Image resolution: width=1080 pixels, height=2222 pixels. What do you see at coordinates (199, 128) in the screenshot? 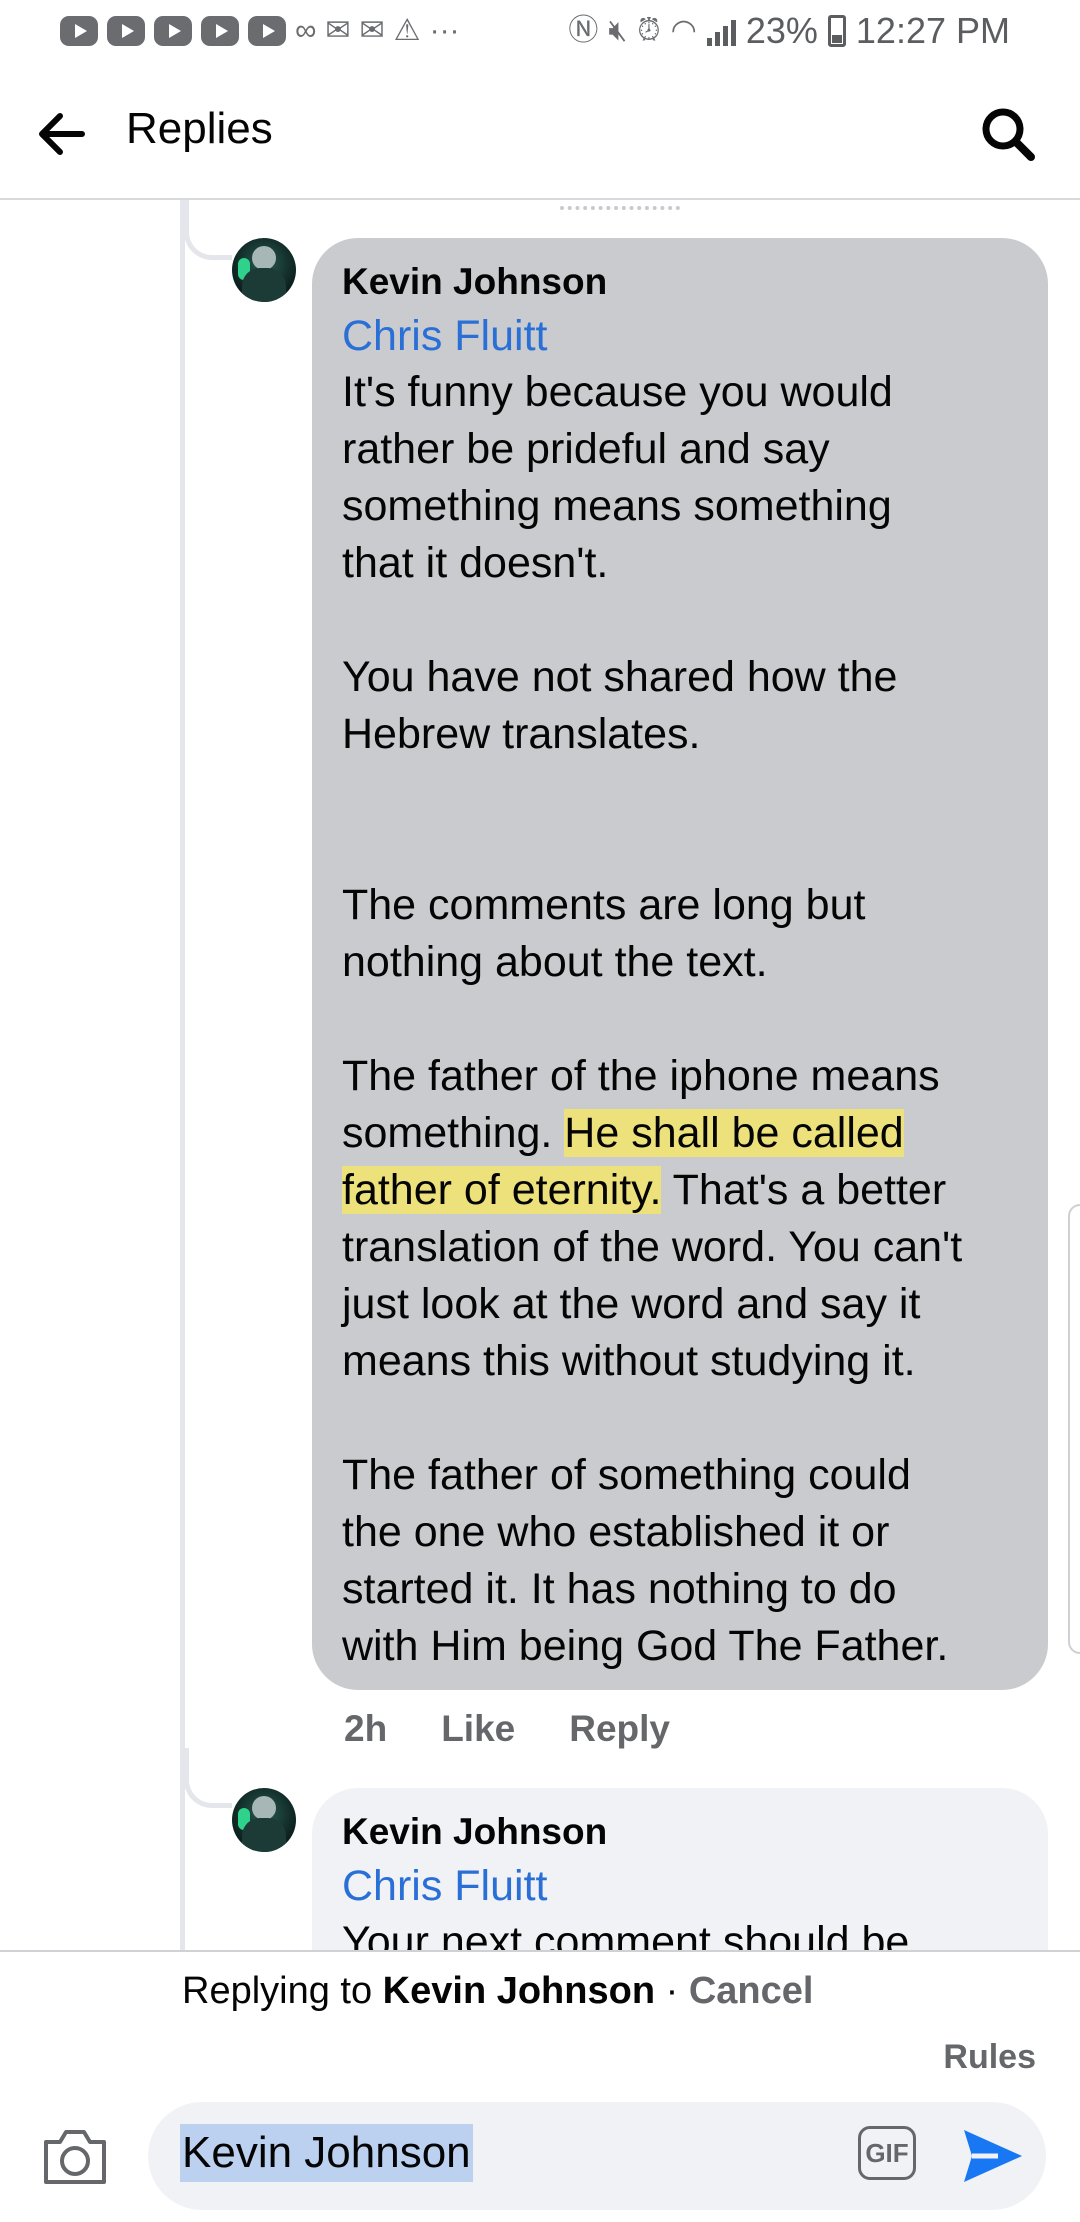
I see `page-title: Replies` at bounding box center [199, 128].